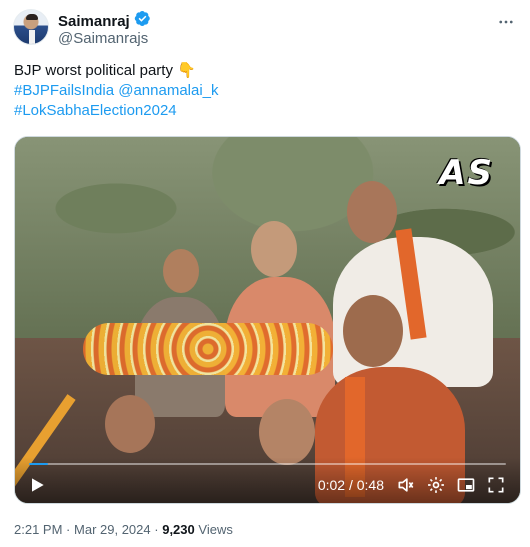 The height and width of the screenshot is (547, 530). I want to click on tweet-line-2: #BJPFailsIndia @annamalai_k, so click(264, 91).